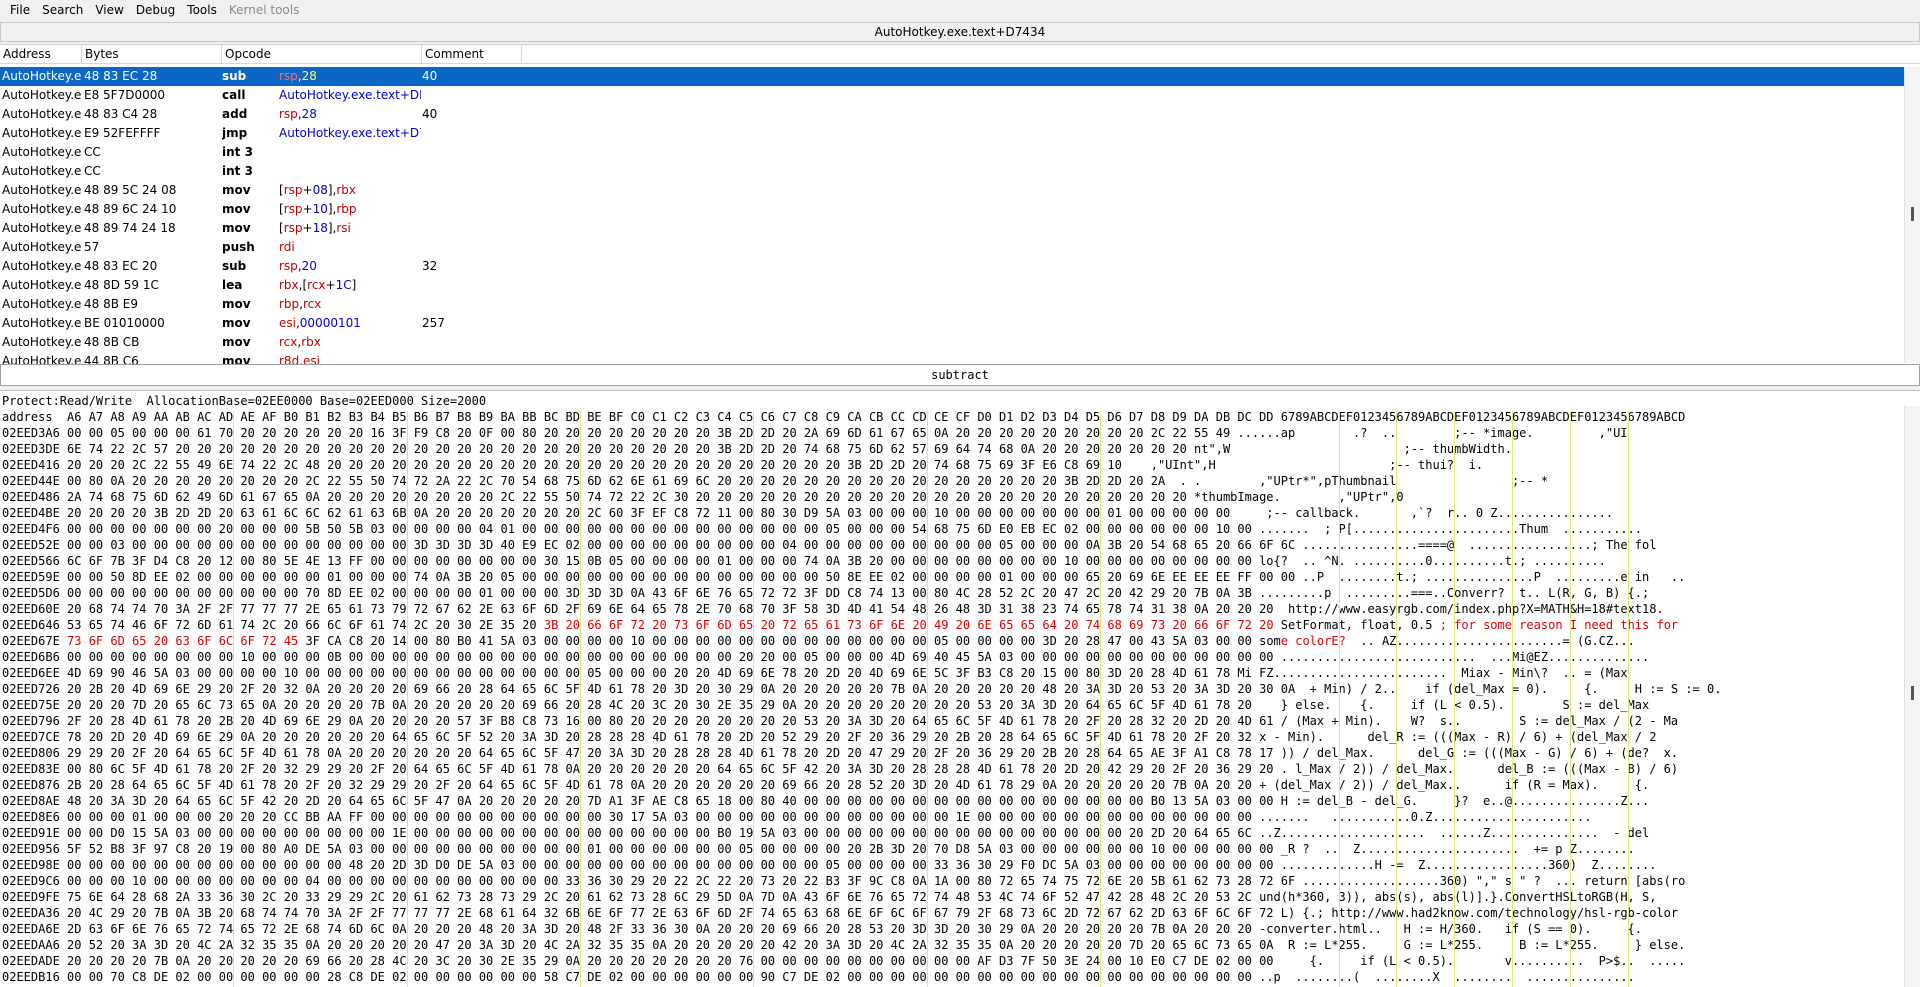 This screenshot has height=987, width=1920. What do you see at coordinates (42, 209) in the screenshot?
I see `instruction-address: AutoHotkey.e` at bounding box center [42, 209].